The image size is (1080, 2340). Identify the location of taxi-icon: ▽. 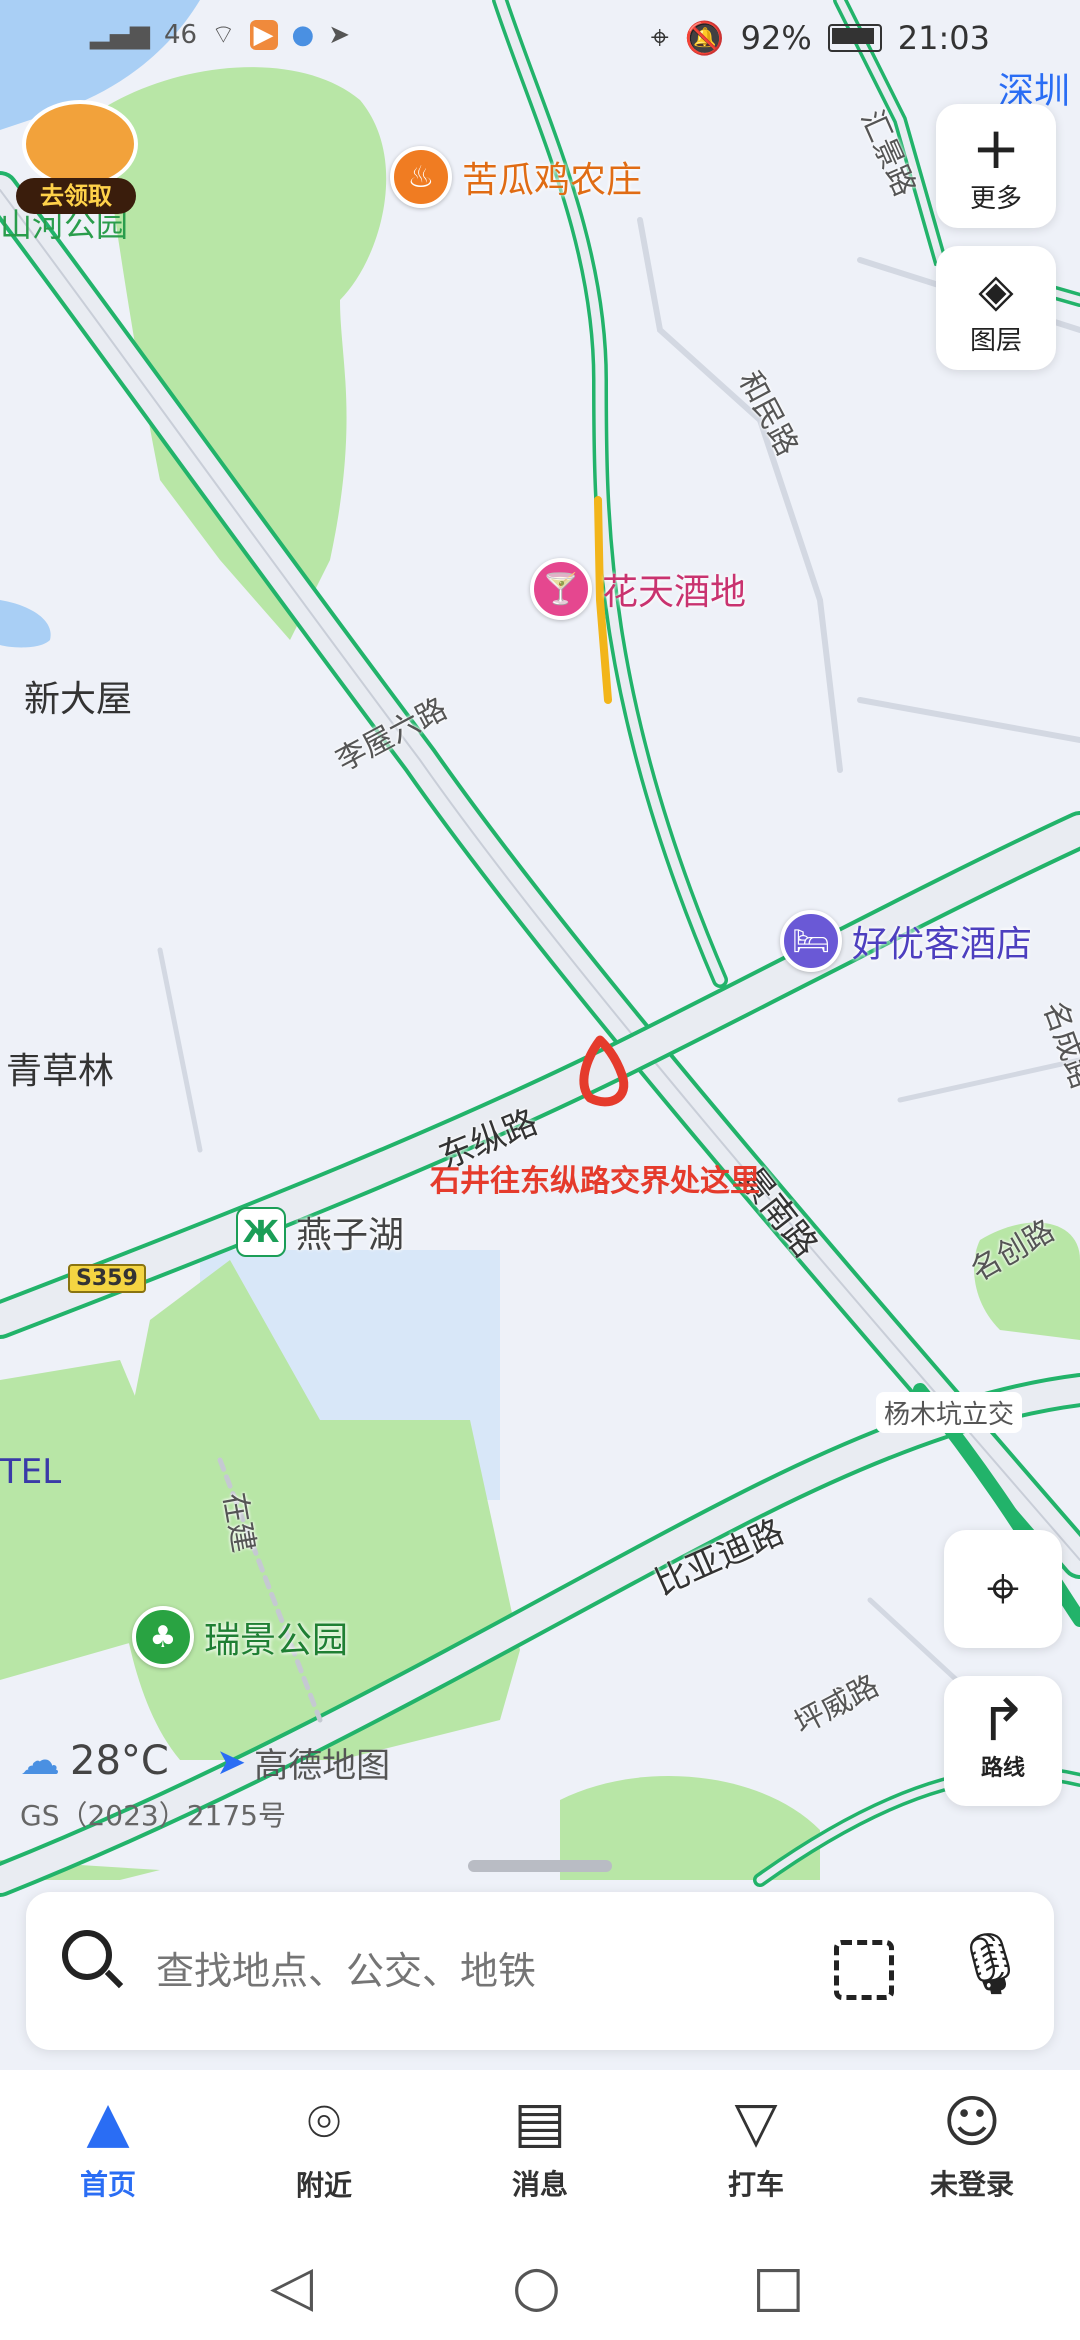
(756, 2122).